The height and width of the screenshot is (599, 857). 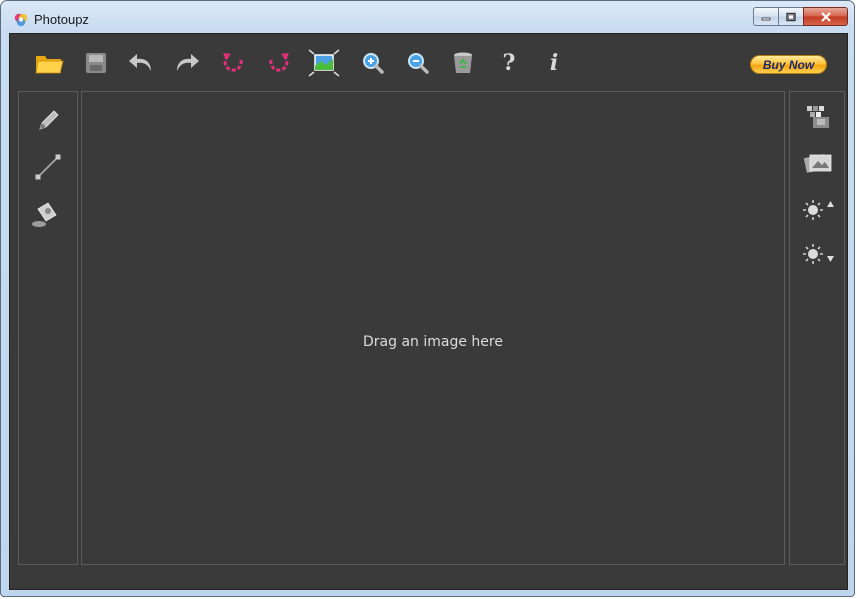 I want to click on help-icon: ?, so click(x=509, y=63).